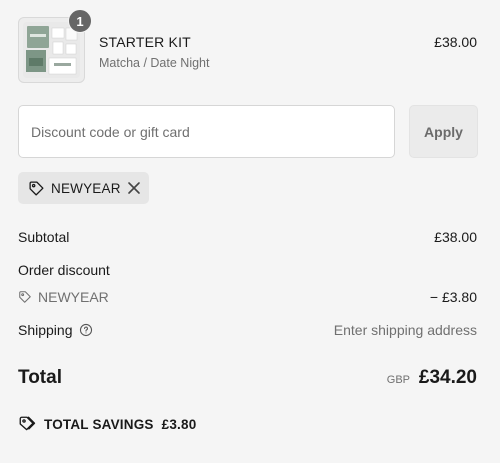 This screenshot has width=500, height=463. What do you see at coordinates (398, 380) in the screenshot?
I see `currency-code: GBP` at bounding box center [398, 380].